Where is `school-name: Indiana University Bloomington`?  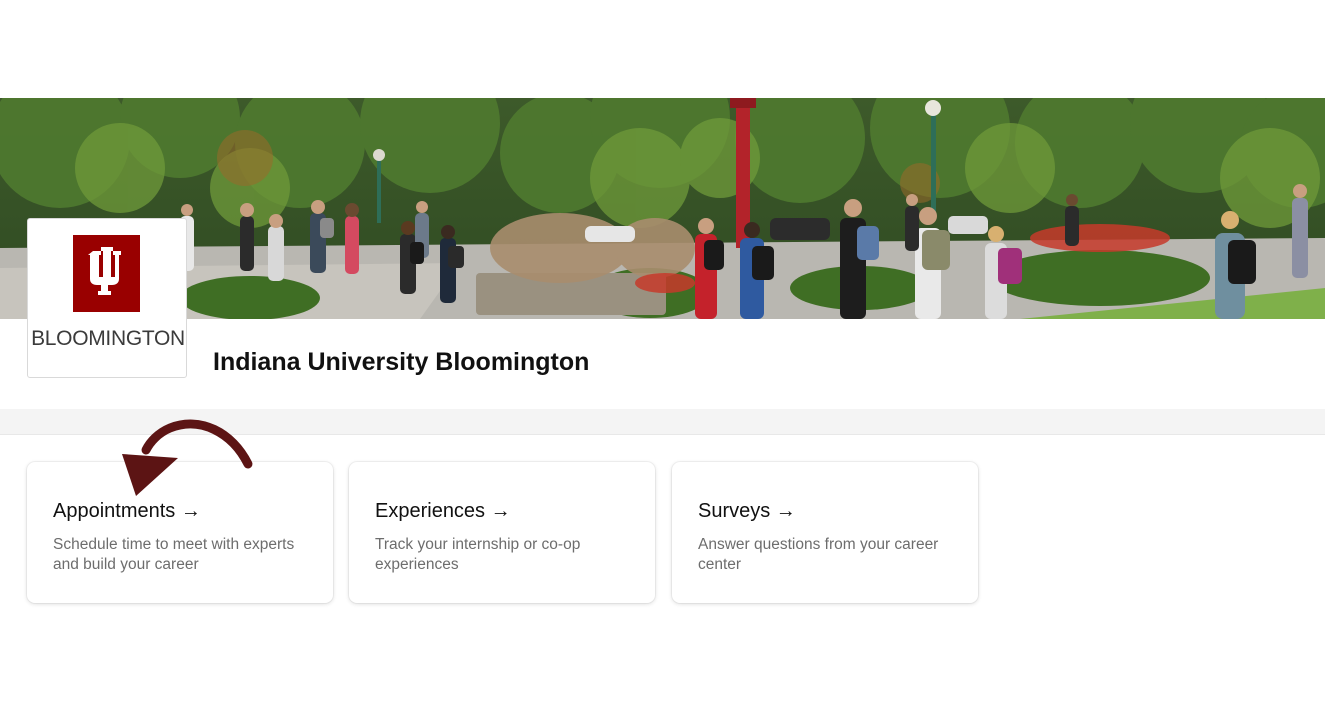 school-name: Indiana University Bloomington is located at coordinates (401, 362).